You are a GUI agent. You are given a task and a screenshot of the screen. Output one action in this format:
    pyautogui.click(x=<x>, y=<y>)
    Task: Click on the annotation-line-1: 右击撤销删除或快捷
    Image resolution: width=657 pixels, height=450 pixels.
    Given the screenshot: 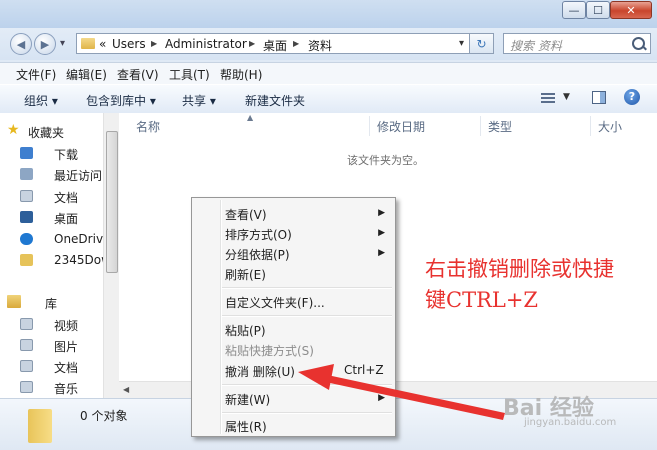 What is the action you would take?
    pyautogui.click(x=519, y=269)
    